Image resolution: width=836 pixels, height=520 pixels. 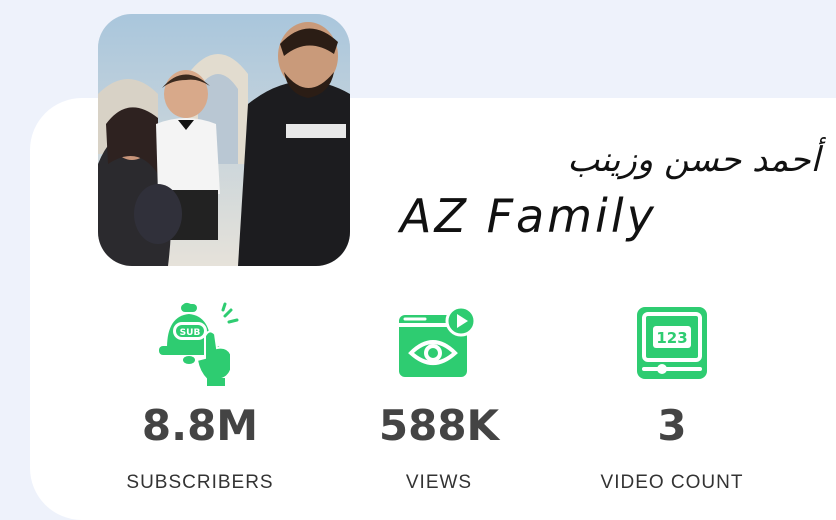 What do you see at coordinates (224, 140) in the screenshot?
I see `channel-avatar` at bounding box center [224, 140].